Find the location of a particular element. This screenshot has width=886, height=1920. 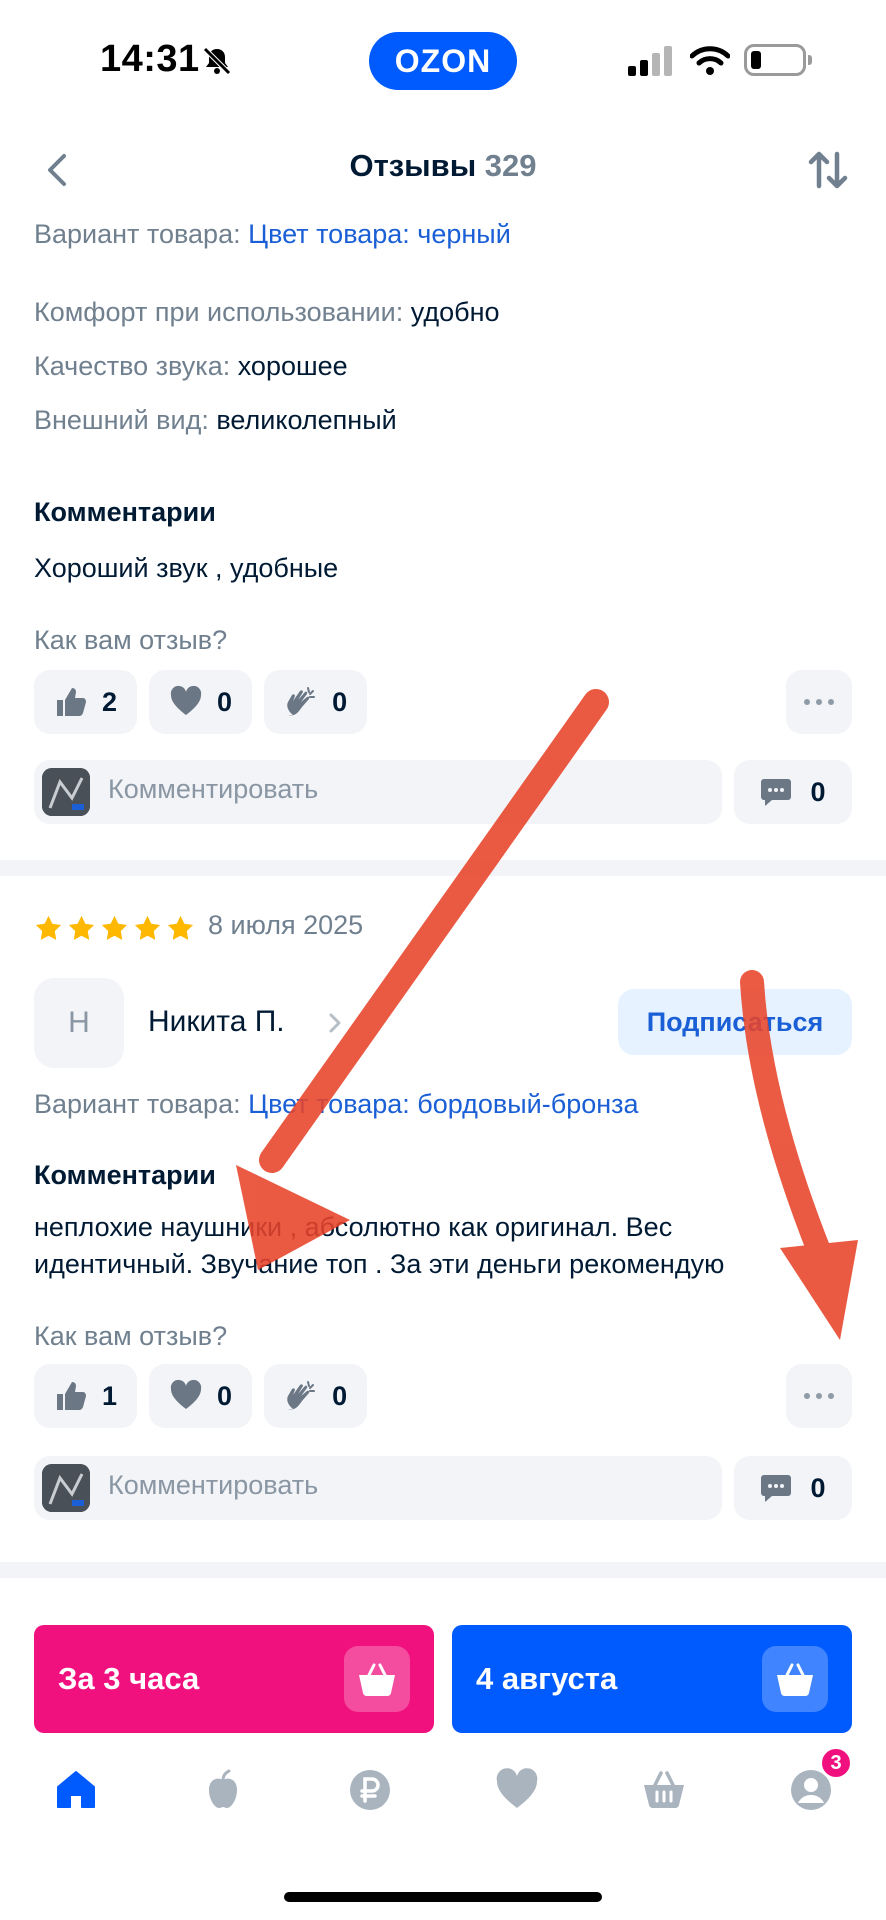

nav-home is located at coordinates (76, 1790).